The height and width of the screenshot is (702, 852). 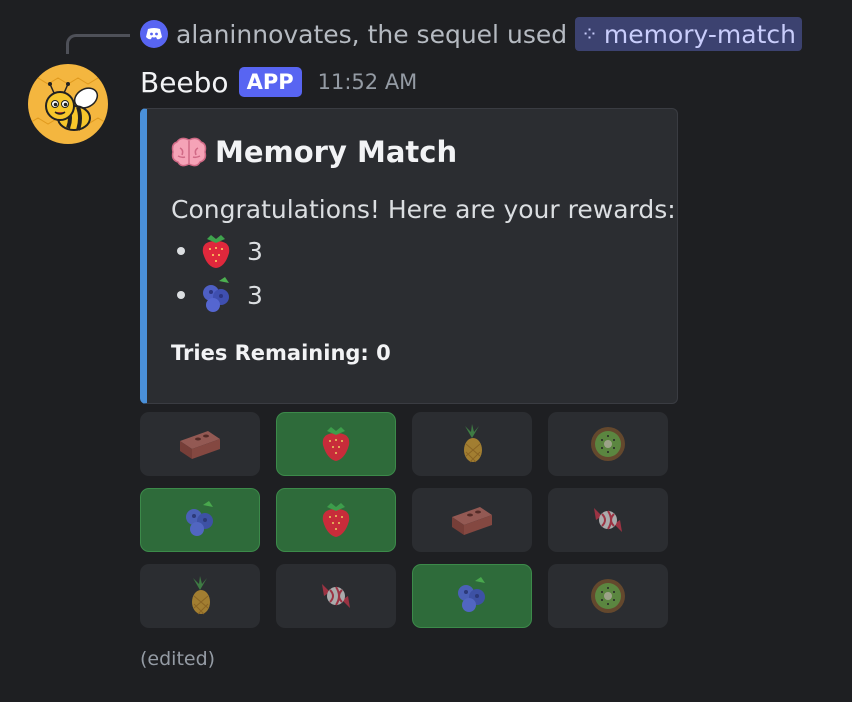 What do you see at coordinates (178, 659) in the screenshot?
I see `edited-label: (edited)` at bounding box center [178, 659].